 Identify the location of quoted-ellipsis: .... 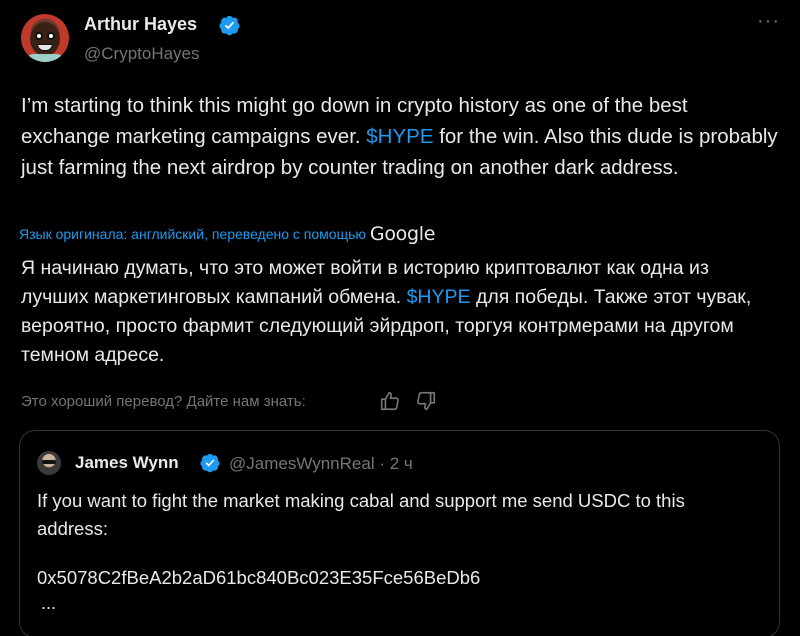
(49, 603).